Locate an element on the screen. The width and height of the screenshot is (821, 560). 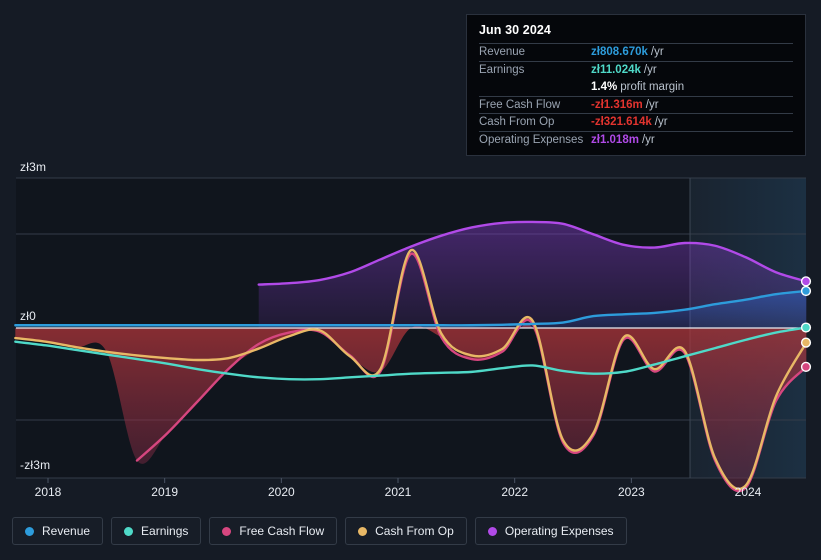
tooltip-row-label: Cash From Op is located at coordinates (517, 122).